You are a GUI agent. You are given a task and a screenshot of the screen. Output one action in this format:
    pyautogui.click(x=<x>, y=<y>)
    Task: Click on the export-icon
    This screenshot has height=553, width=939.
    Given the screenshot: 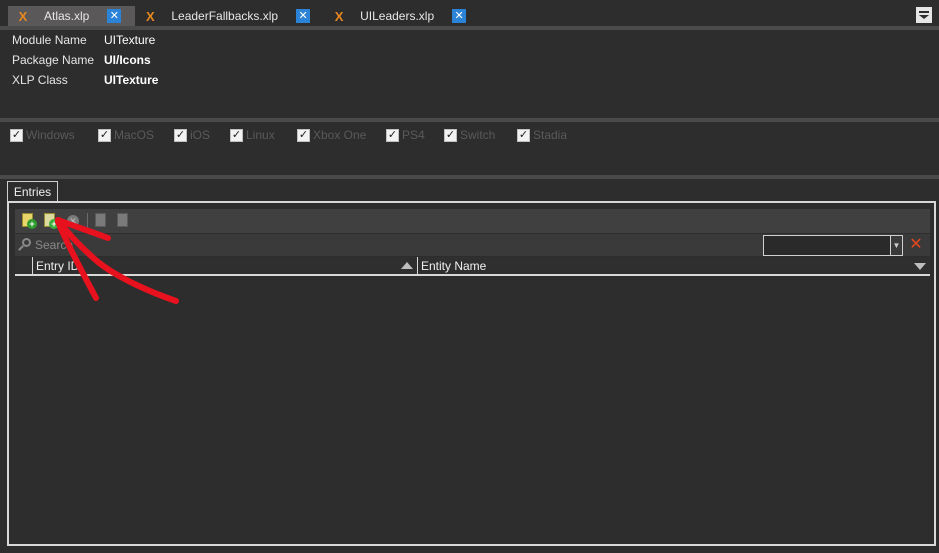 What is the action you would take?
    pyautogui.click(x=122, y=220)
    